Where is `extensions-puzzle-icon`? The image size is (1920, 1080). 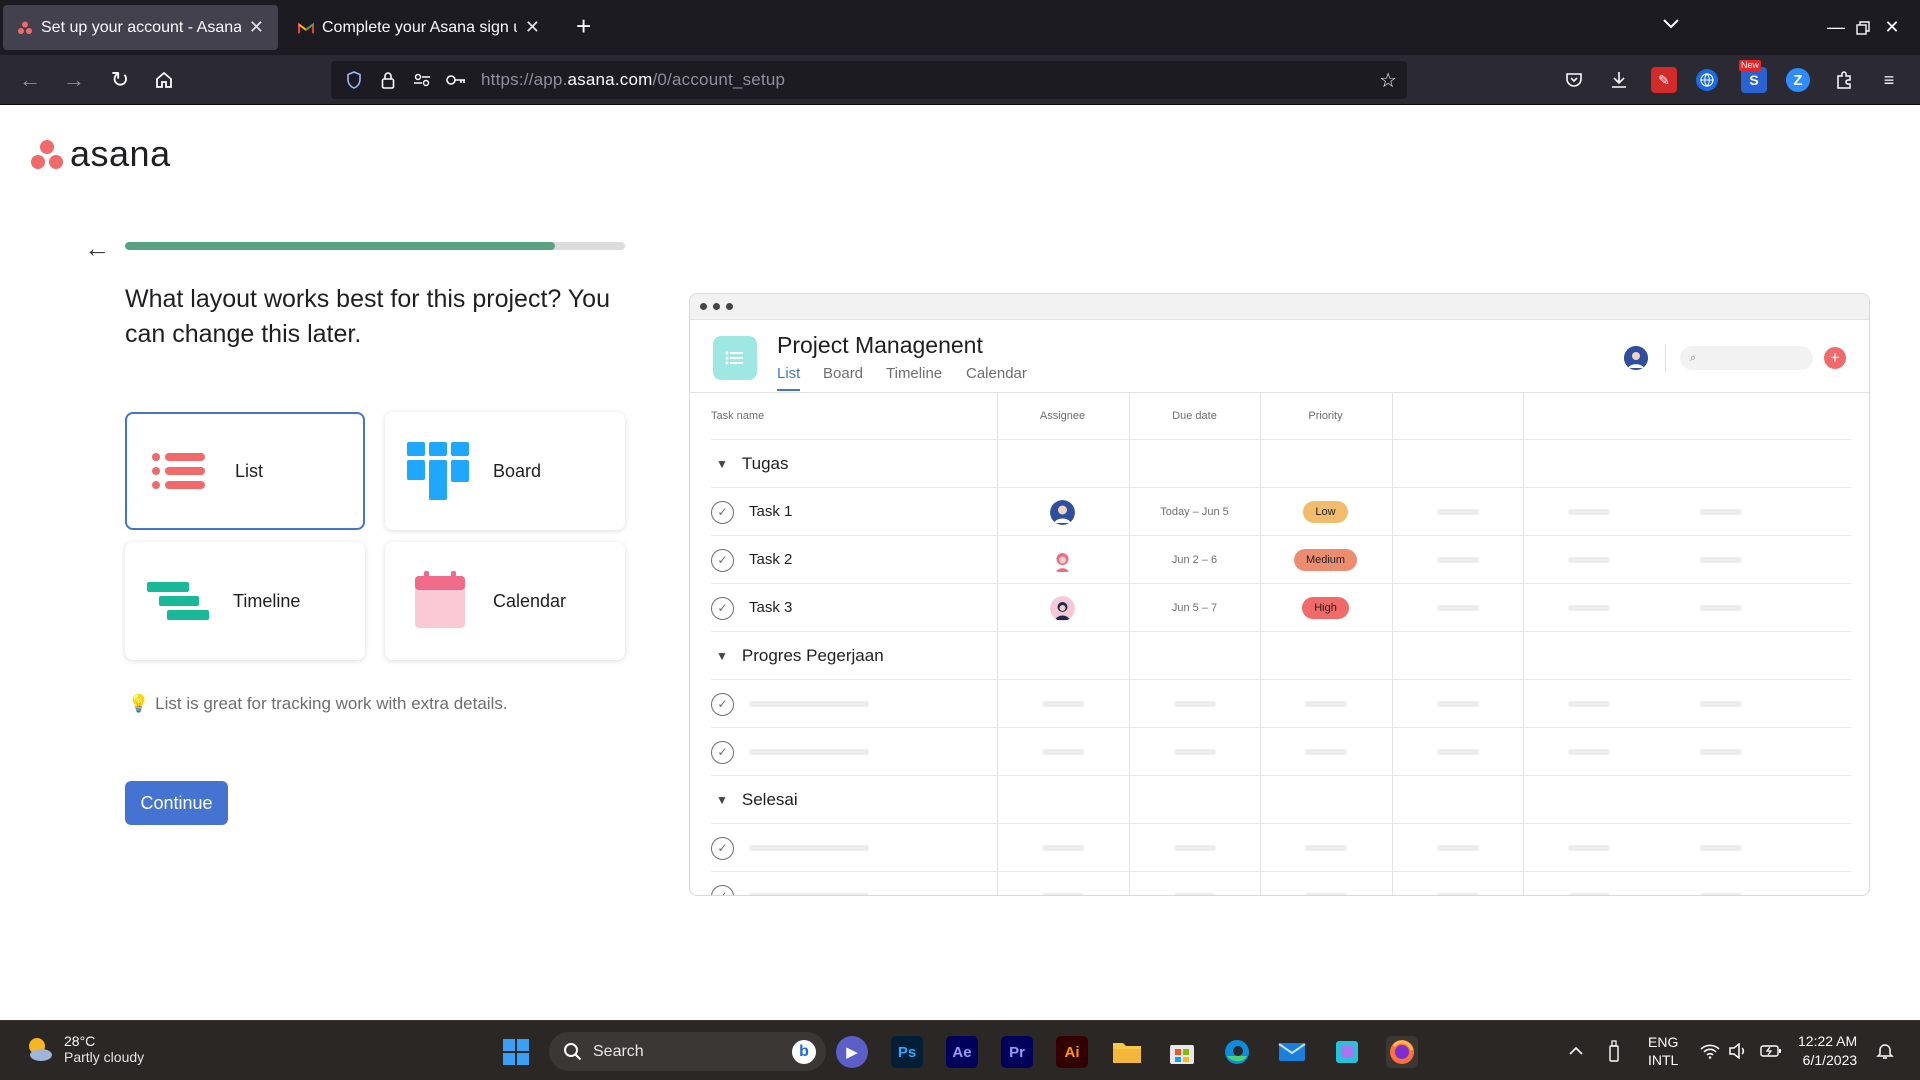
extensions-puzzle-icon is located at coordinates (1844, 80).